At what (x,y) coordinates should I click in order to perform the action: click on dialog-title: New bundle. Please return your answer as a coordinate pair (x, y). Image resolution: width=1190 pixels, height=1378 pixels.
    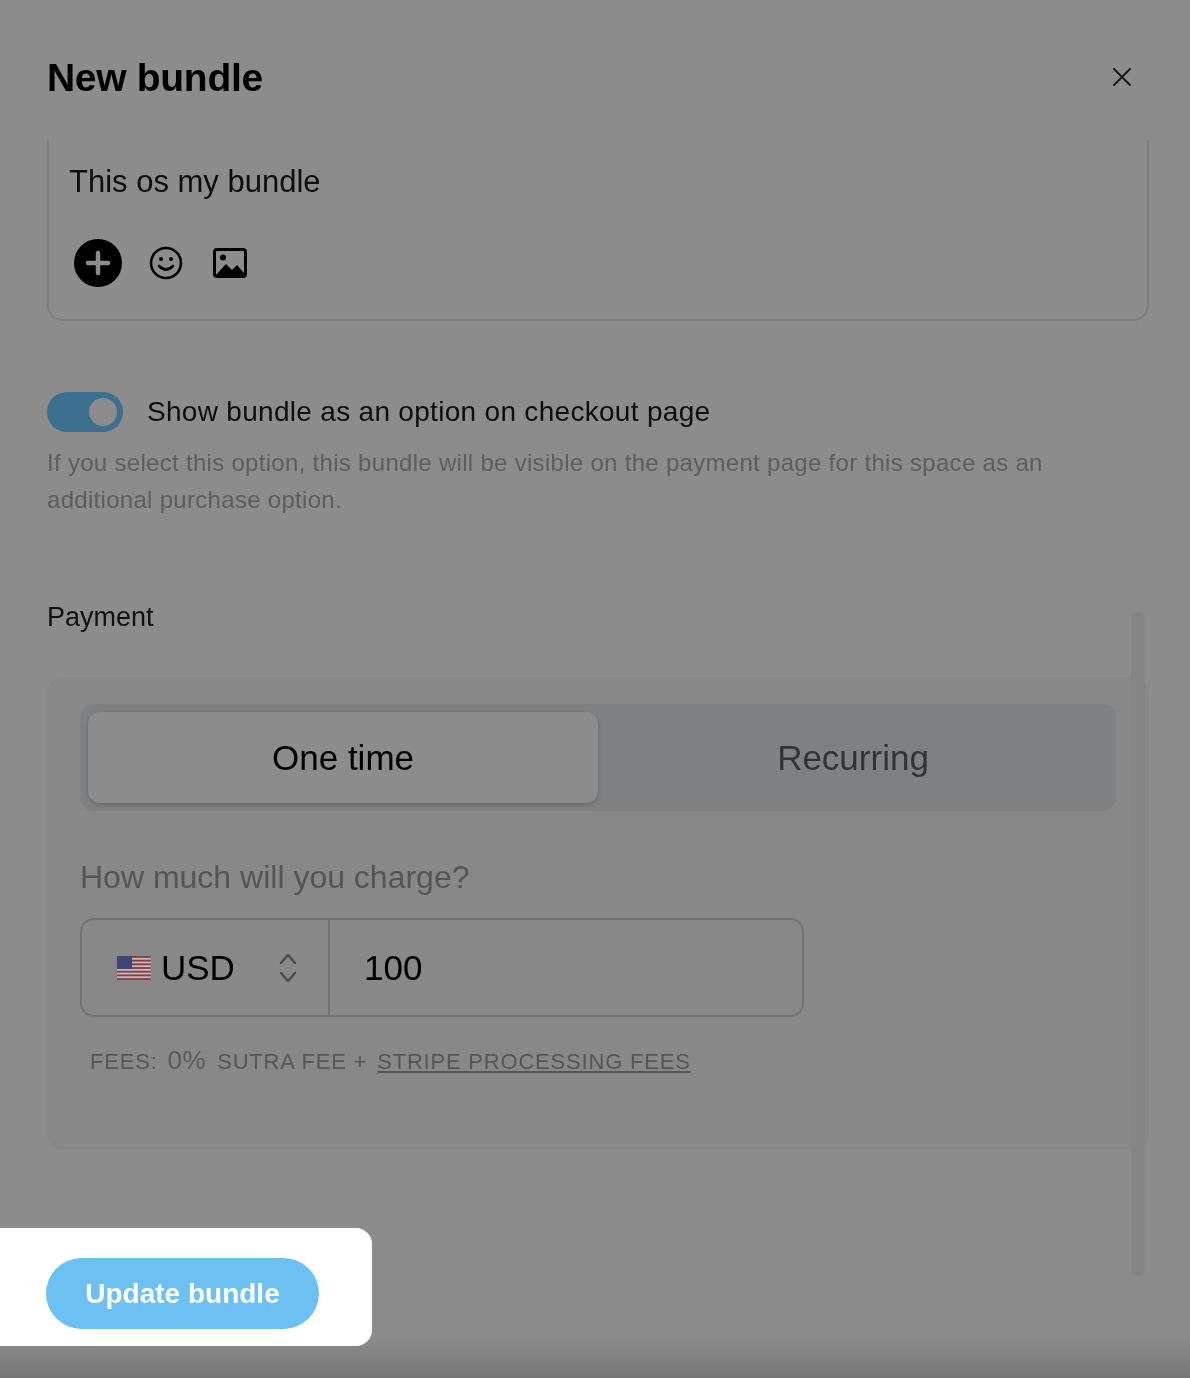
    Looking at the image, I should click on (155, 78).